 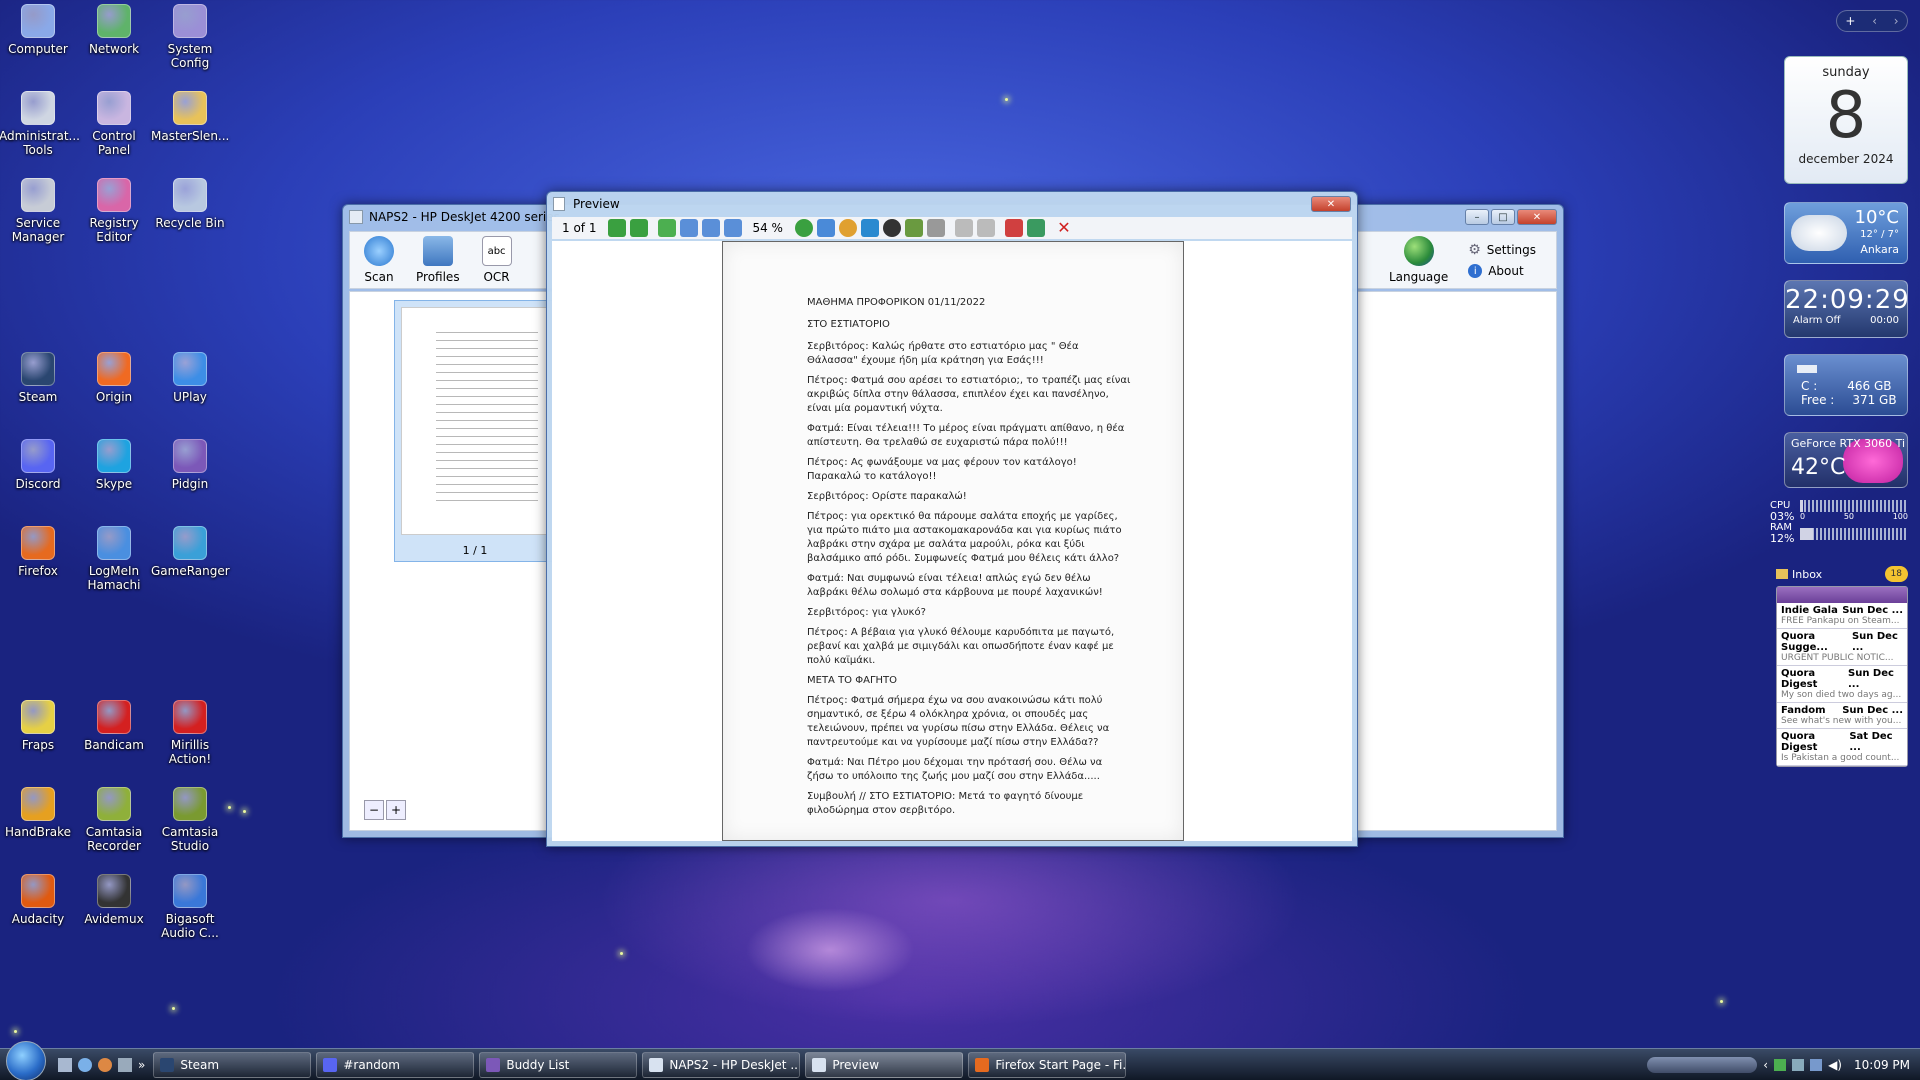 I want to click on tray-app-icon, so click(x=1780, y=1064).